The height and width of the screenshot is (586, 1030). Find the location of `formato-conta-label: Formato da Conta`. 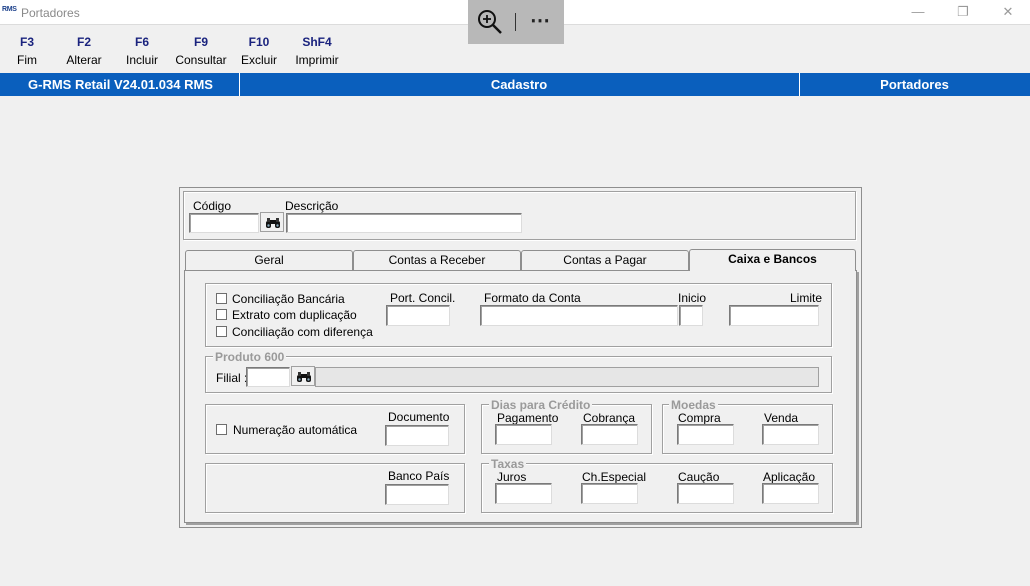

formato-conta-label: Formato da Conta is located at coordinates (532, 298).